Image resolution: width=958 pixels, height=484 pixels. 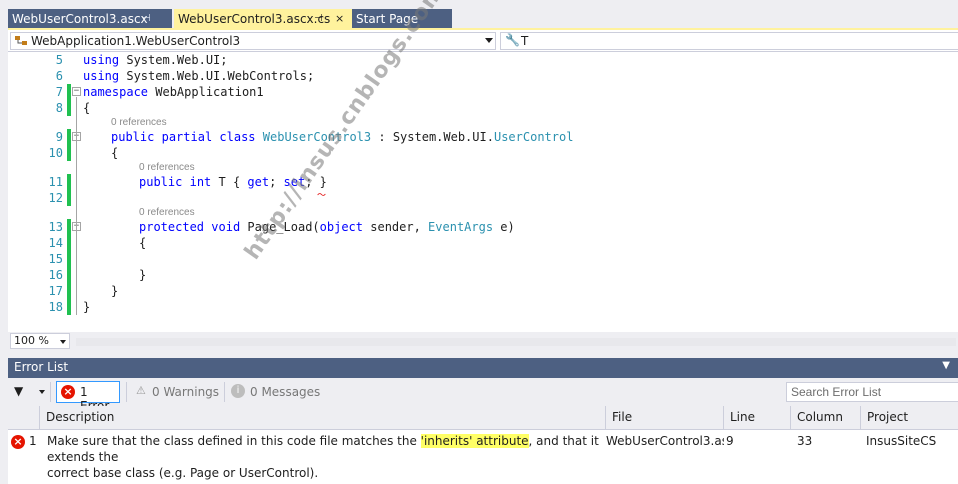 What do you see at coordinates (483, 275) in the screenshot?
I see `code-line: 16 }` at bounding box center [483, 275].